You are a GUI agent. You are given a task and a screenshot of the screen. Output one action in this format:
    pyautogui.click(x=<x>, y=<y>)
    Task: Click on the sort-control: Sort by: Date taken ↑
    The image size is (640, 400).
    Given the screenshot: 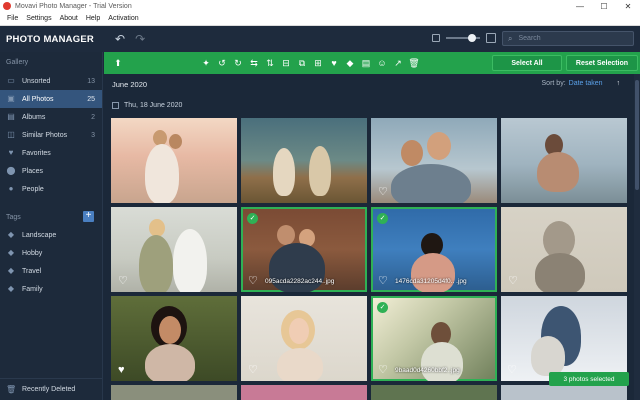 What is the action you would take?
    pyautogui.click(x=581, y=83)
    